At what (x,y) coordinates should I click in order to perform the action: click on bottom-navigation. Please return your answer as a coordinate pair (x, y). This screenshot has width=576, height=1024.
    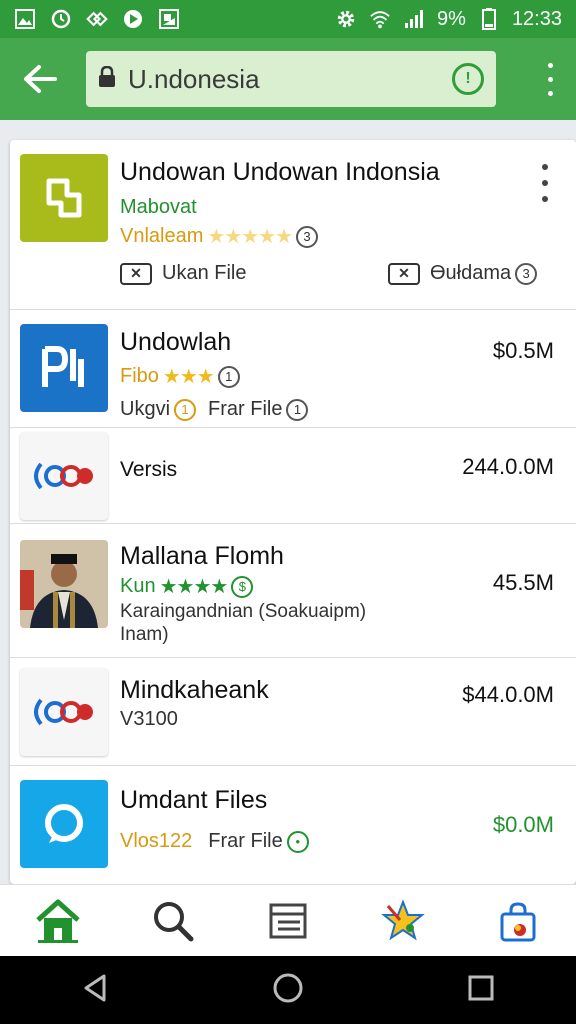
    Looking at the image, I should click on (288, 920).